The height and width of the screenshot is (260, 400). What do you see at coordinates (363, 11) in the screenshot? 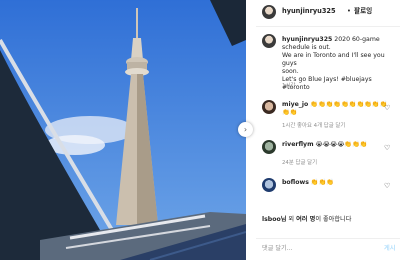
I see `following-button: 팔로잉` at bounding box center [363, 11].